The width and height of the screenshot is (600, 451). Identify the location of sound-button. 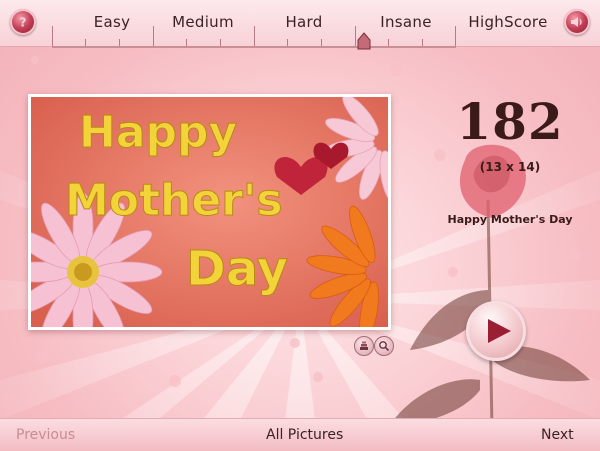
(577, 22).